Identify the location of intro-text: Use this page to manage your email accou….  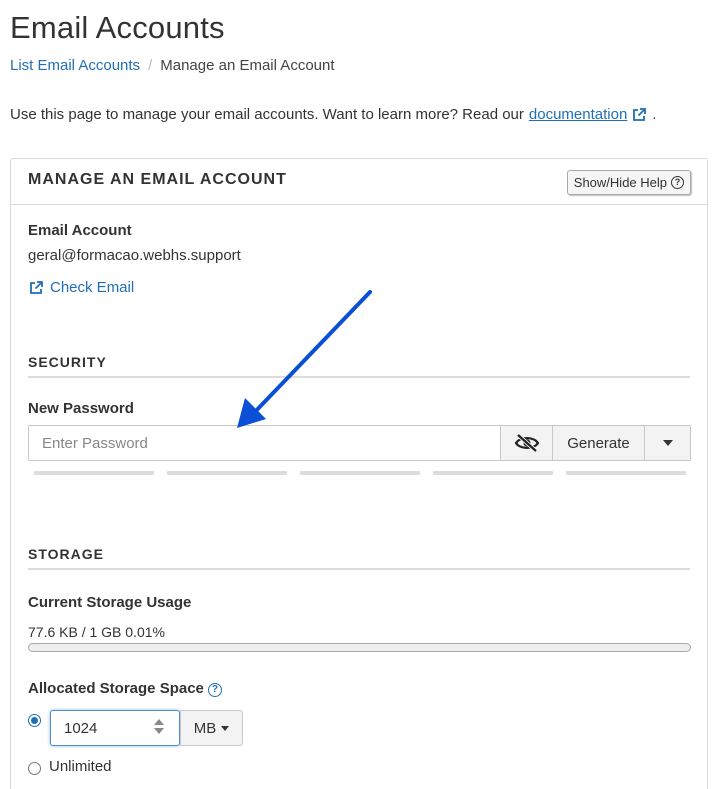
(333, 114).